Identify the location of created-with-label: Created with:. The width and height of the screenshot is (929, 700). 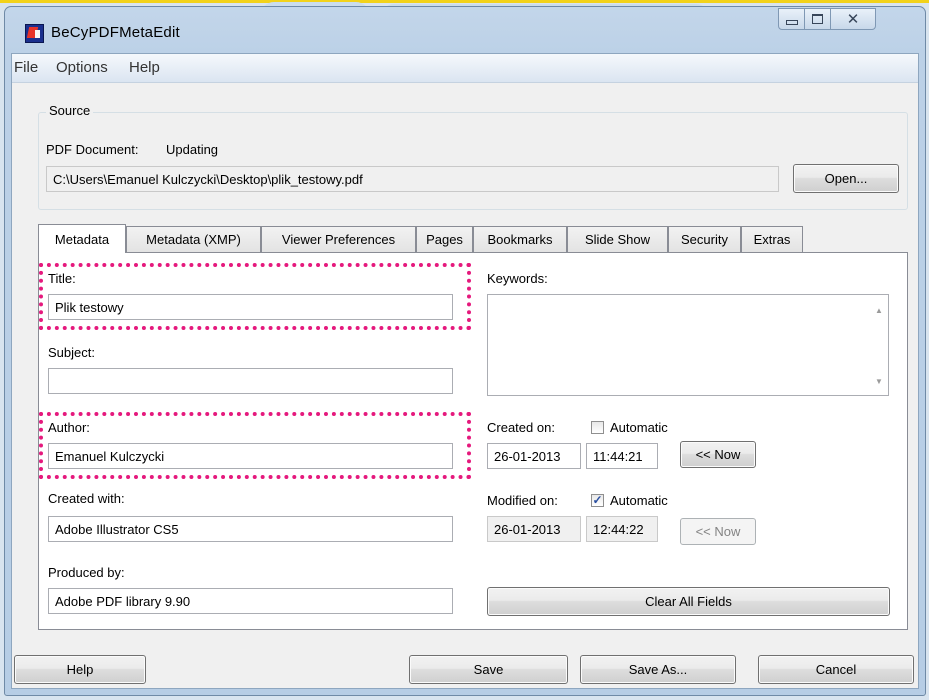
(86, 498).